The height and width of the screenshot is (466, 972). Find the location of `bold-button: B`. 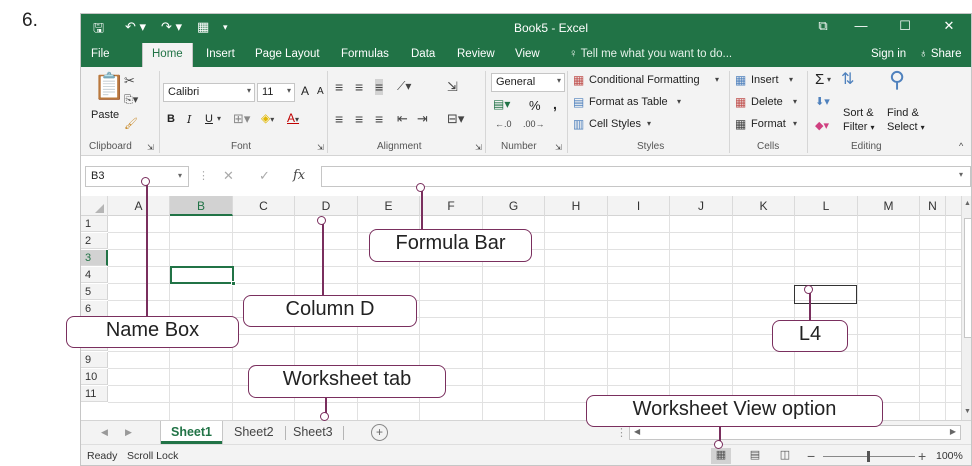

bold-button: B is located at coordinates (171, 119).